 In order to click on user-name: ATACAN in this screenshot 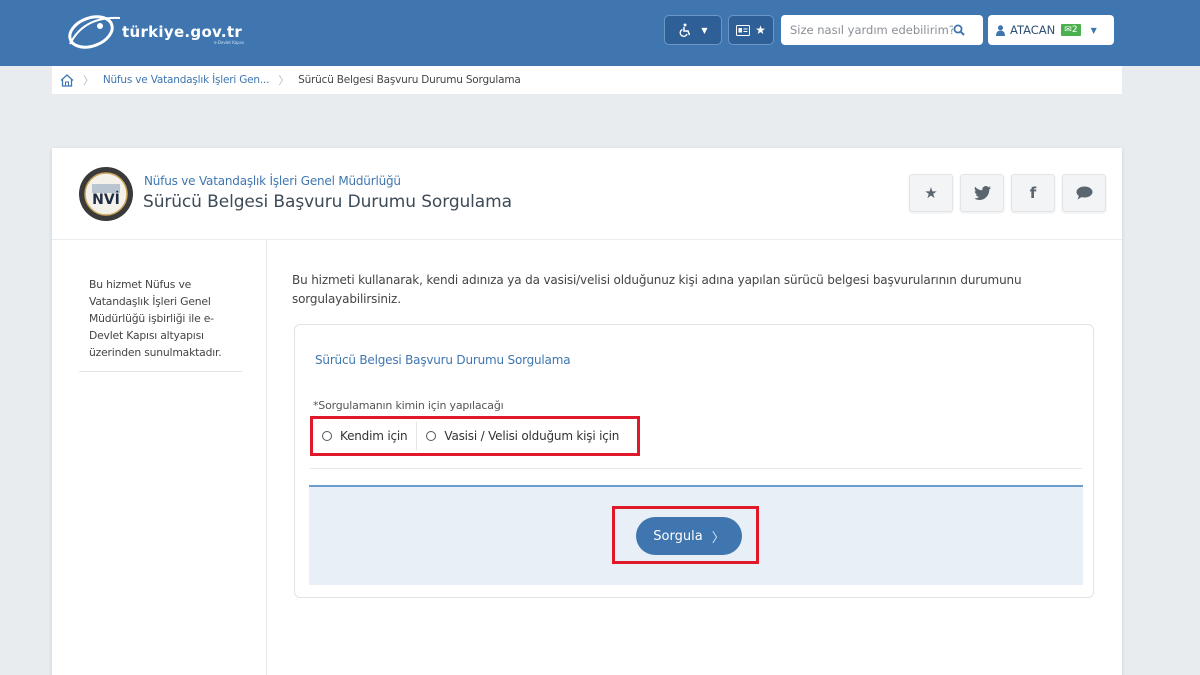, I will do `click(1033, 30)`.